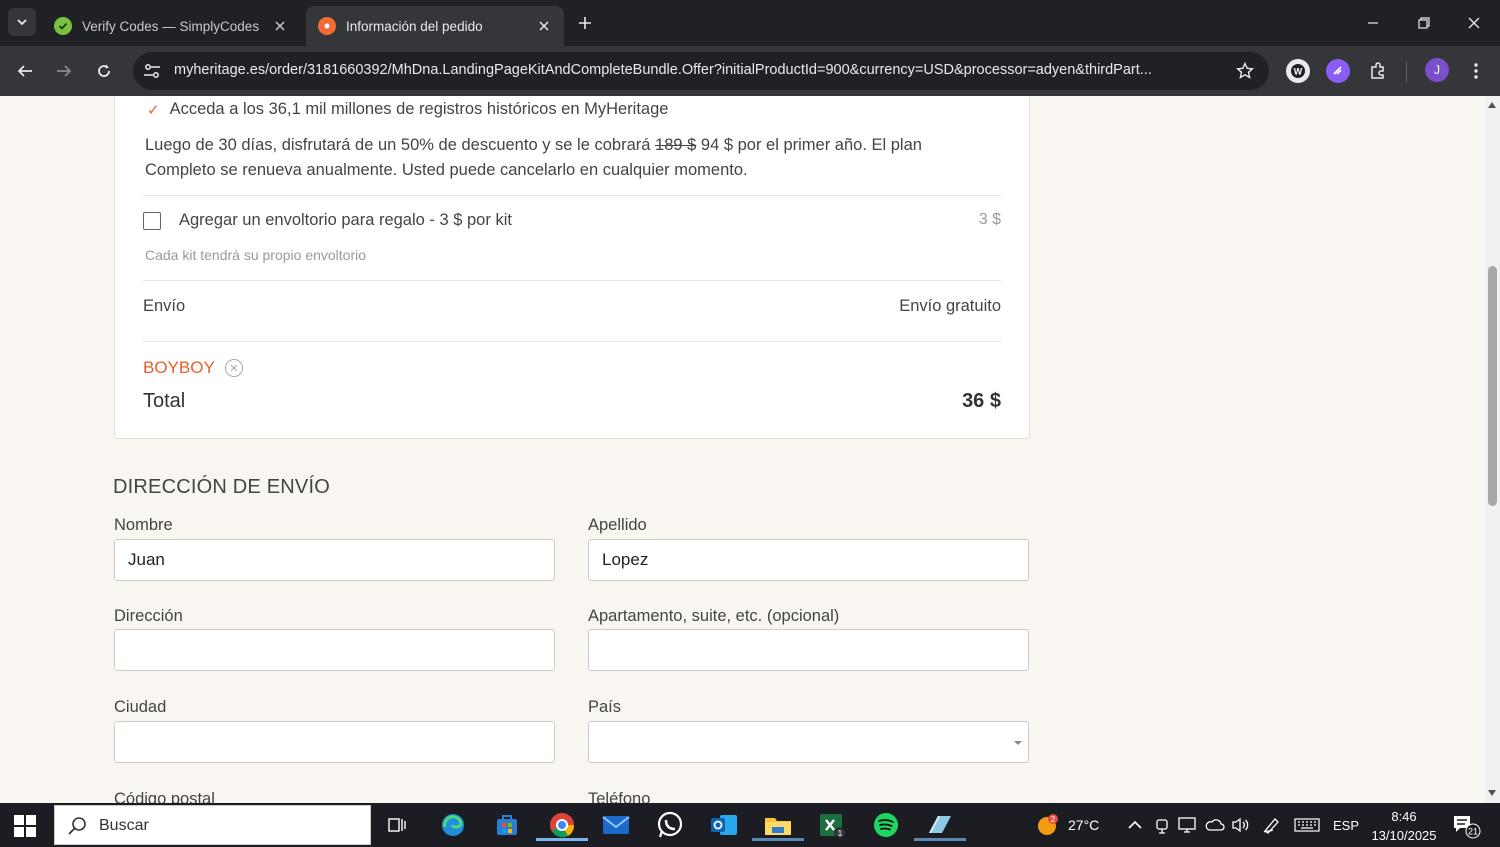 Image resolution: width=1500 pixels, height=847 pixels. I want to click on weather-icon: 2, so click(1048, 825).